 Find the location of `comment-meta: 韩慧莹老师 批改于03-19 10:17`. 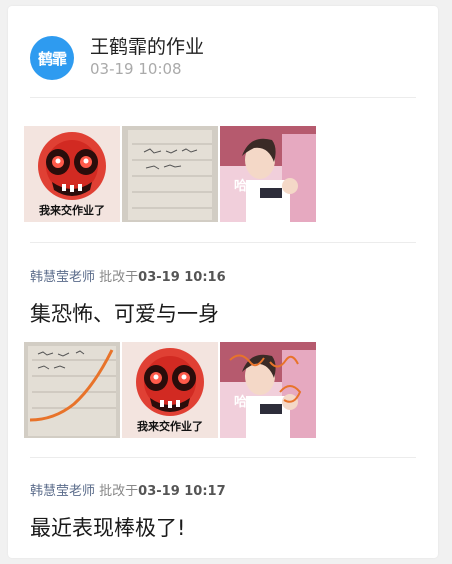

comment-meta: 韩慧莹老师 批改于03-19 10:17 is located at coordinates (128, 489).